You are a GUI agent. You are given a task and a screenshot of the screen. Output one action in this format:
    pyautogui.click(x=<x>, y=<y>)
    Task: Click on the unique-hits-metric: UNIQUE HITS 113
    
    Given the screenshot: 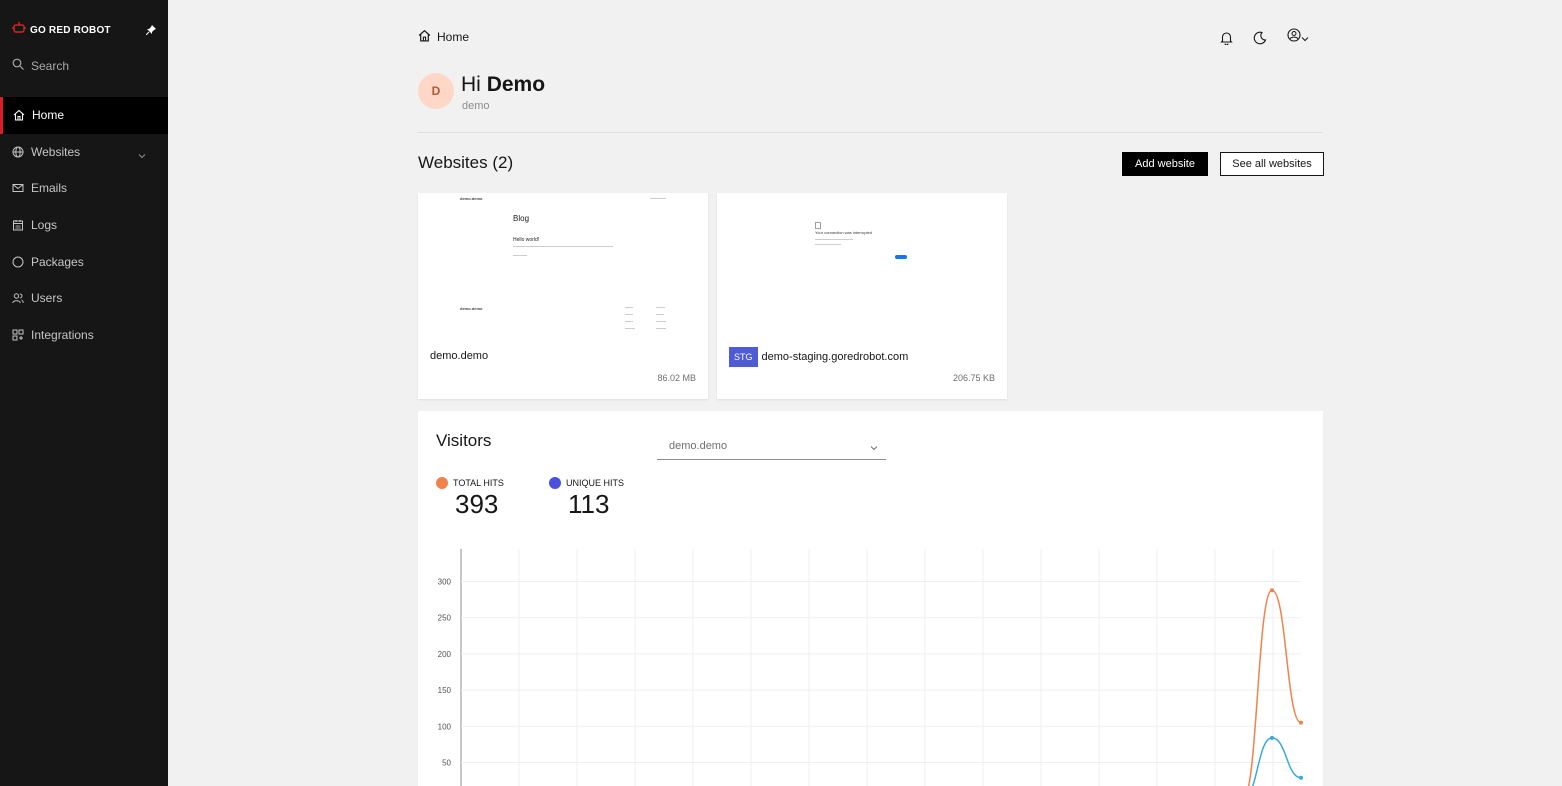 What is the action you would take?
    pyautogui.click(x=586, y=498)
    